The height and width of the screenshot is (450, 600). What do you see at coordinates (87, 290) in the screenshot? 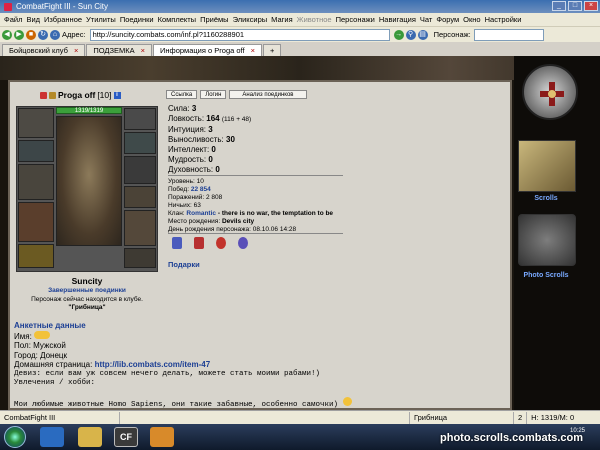
I see `finished-duels-link: Завершенные поединки` at bounding box center [87, 290].